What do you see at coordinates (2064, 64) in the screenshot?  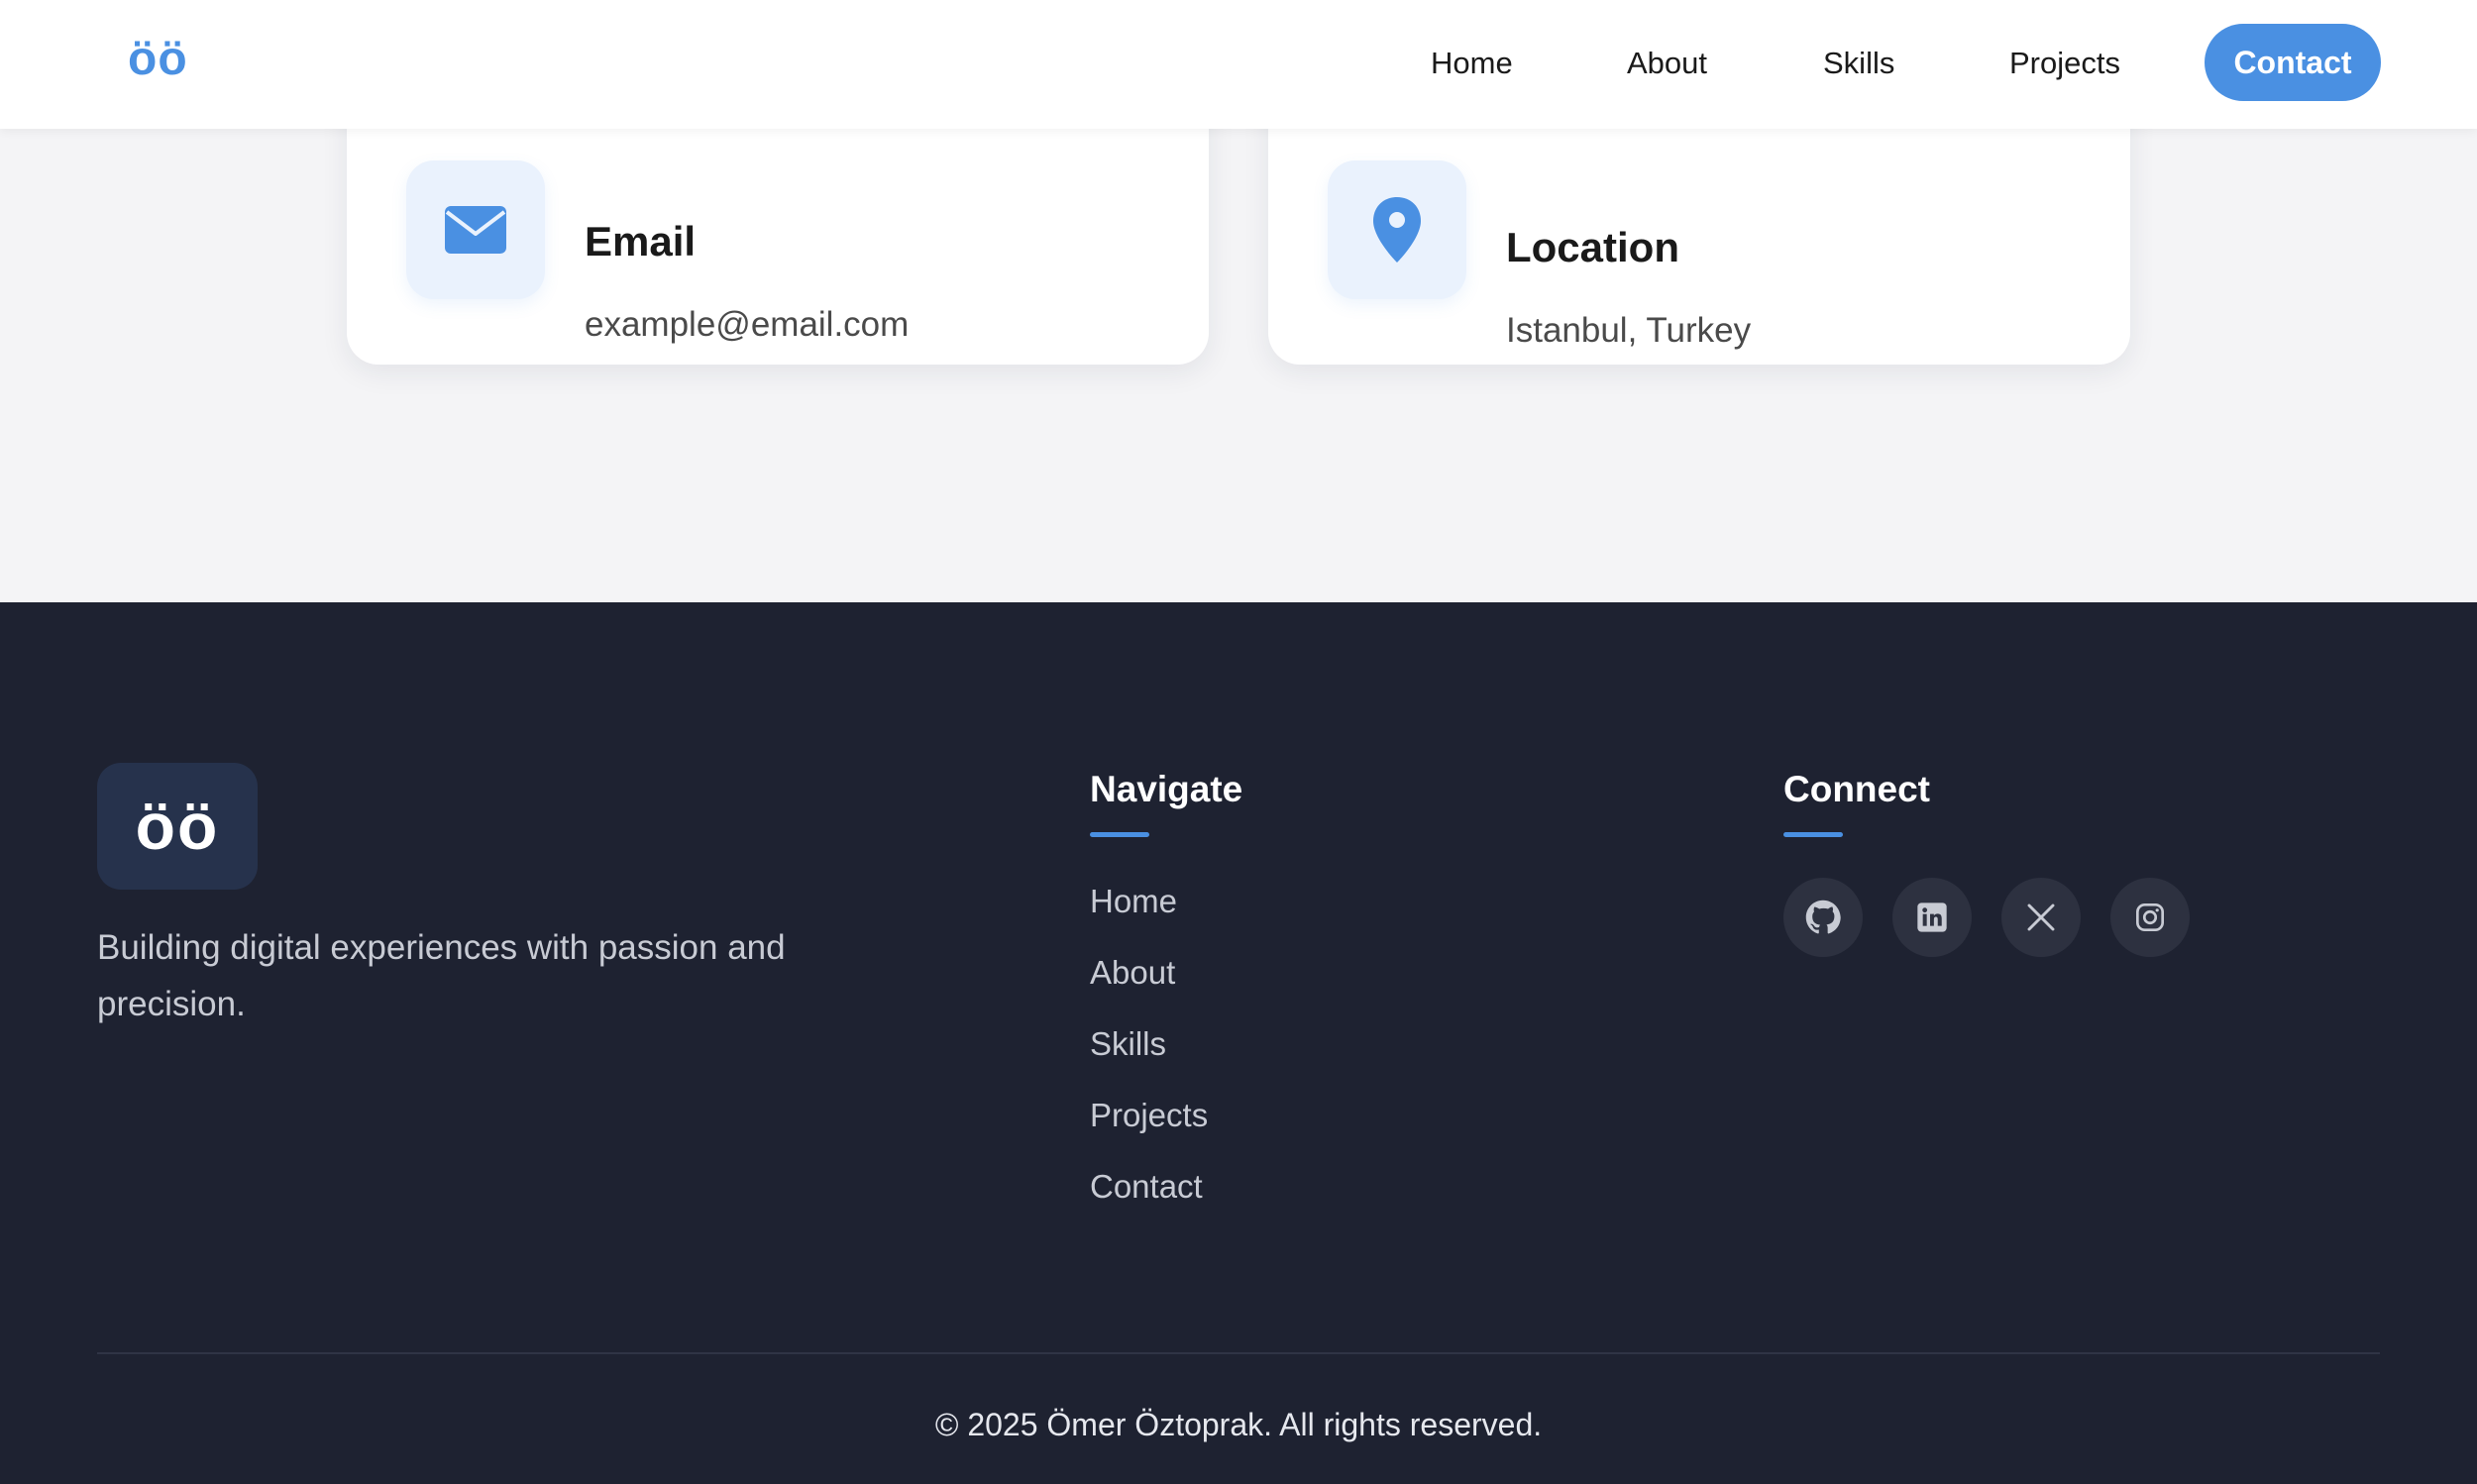 I see `nav-projects: Projects` at bounding box center [2064, 64].